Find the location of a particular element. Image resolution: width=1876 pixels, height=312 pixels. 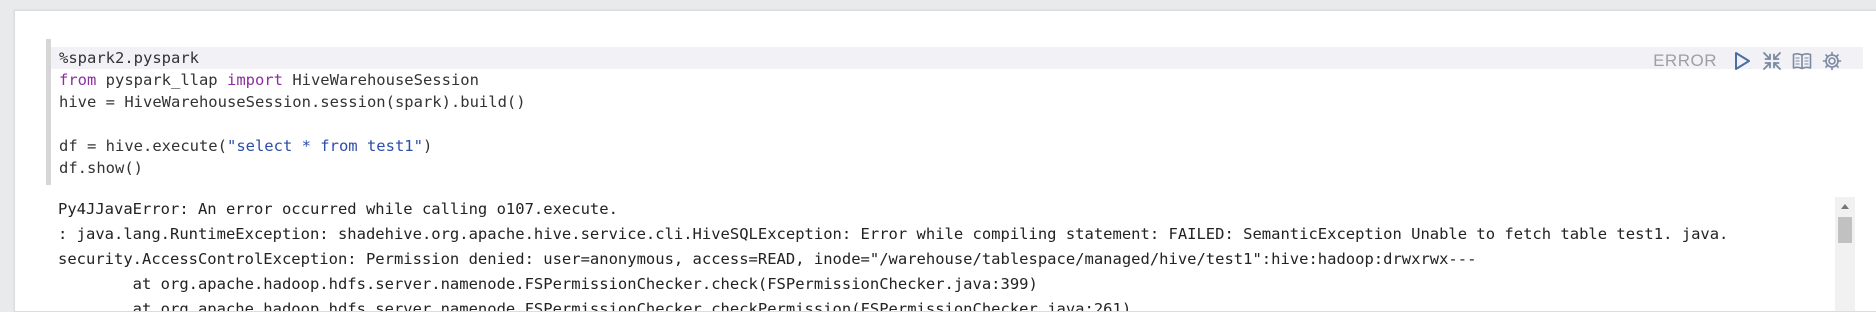

collapse-icon is located at coordinates (1772, 61).